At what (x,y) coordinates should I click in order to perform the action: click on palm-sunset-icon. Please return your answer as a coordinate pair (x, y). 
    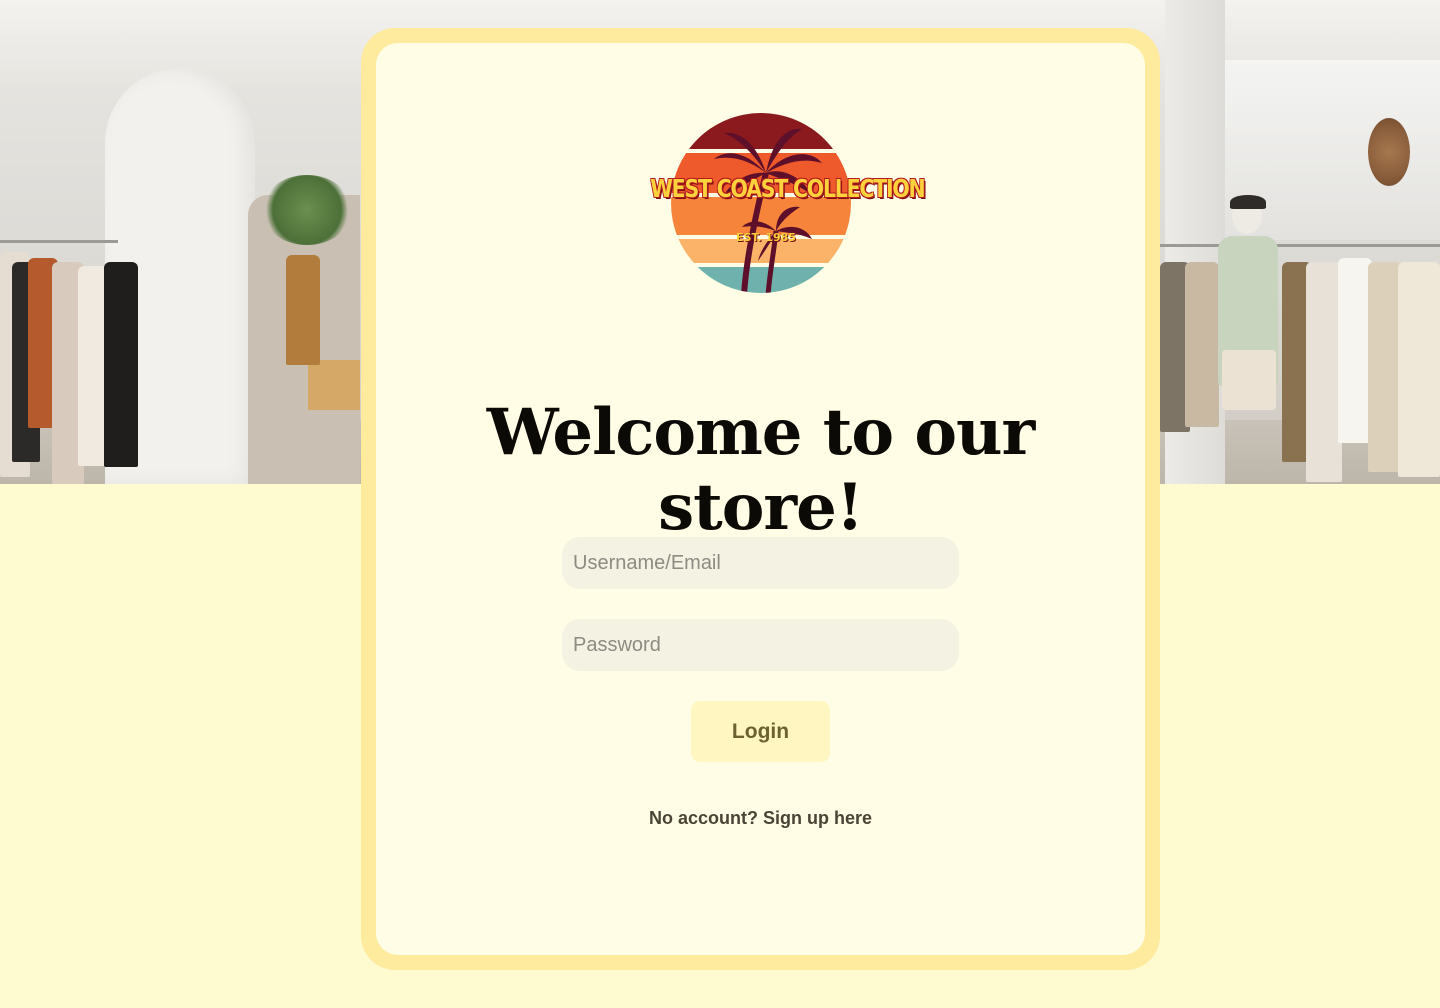
    Looking at the image, I should click on (761, 203).